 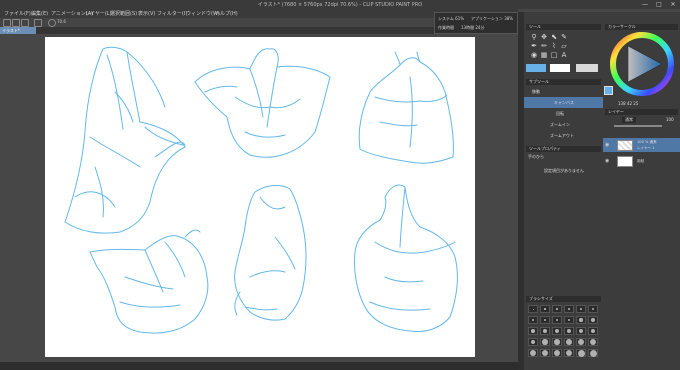 What do you see at coordinates (563, 27) in the screenshot?
I see `tool-panel-header: ツール` at bounding box center [563, 27].